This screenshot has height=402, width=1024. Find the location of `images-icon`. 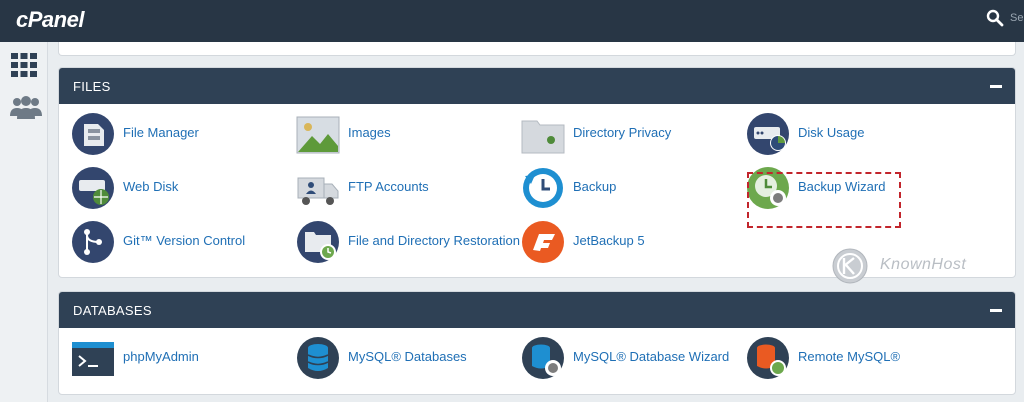

images-icon is located at coordinates (318, 135).